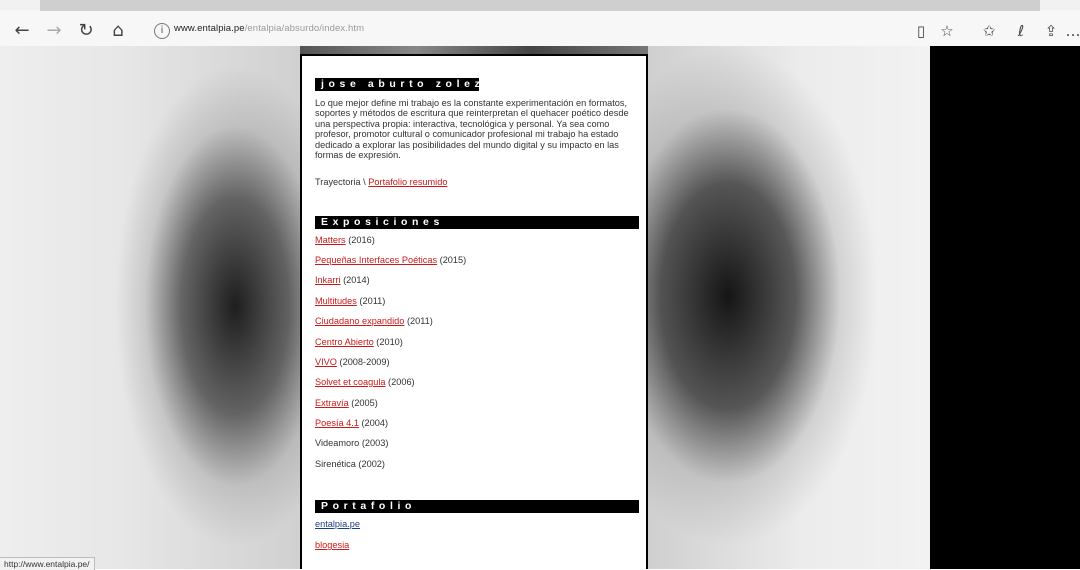 The image size is (1080, 570). What do you see at coordinates (360, 240) in the screenshot?
I see `exposicion-year: (2016)` at bounding box center [360, 240].